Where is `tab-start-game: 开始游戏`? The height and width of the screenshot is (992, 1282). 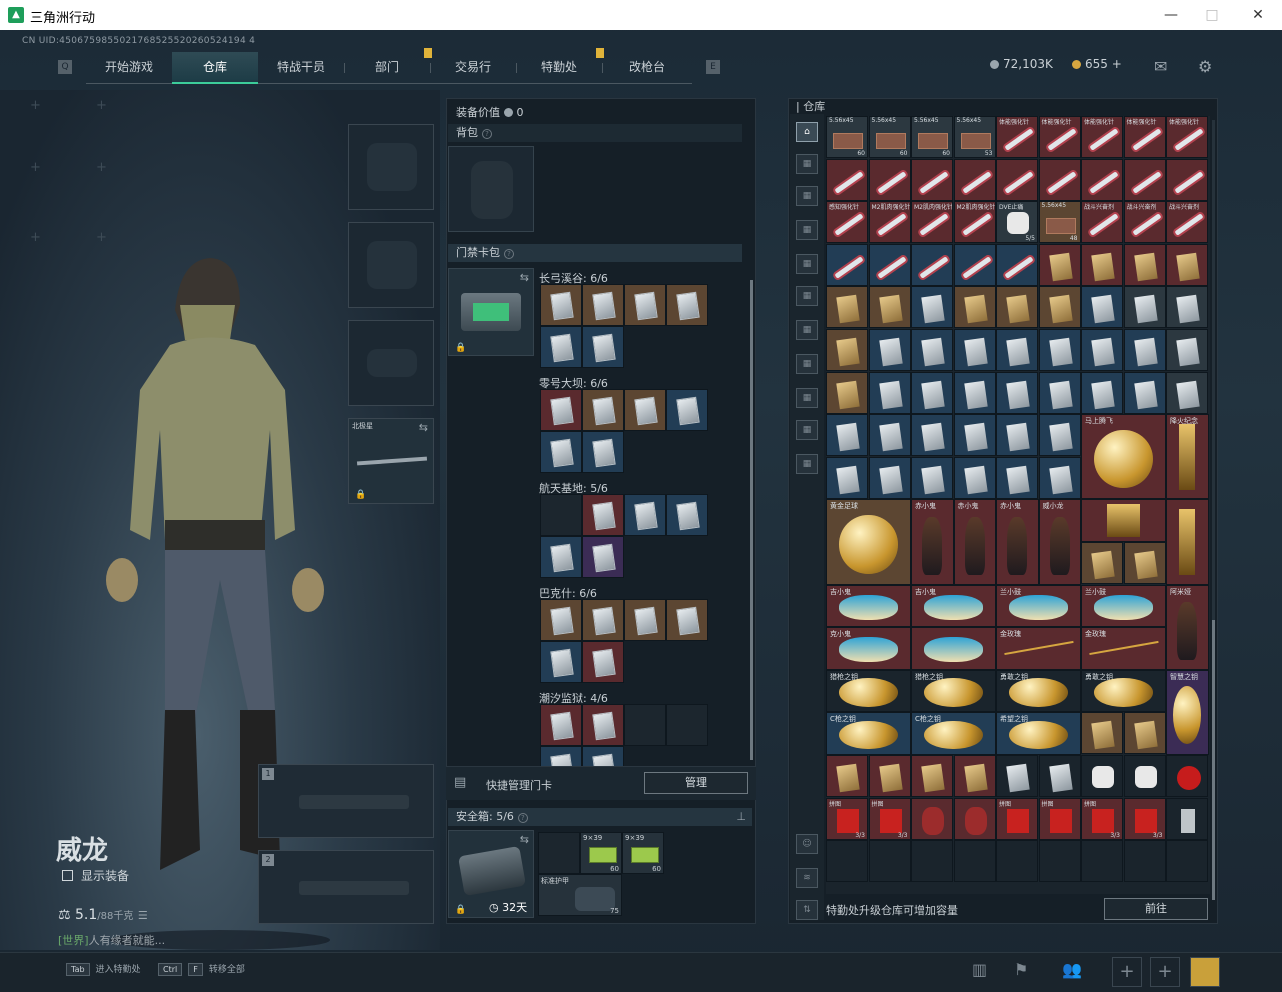 tab-start-game: 开始游戏 is located at coordinates (129, 68).